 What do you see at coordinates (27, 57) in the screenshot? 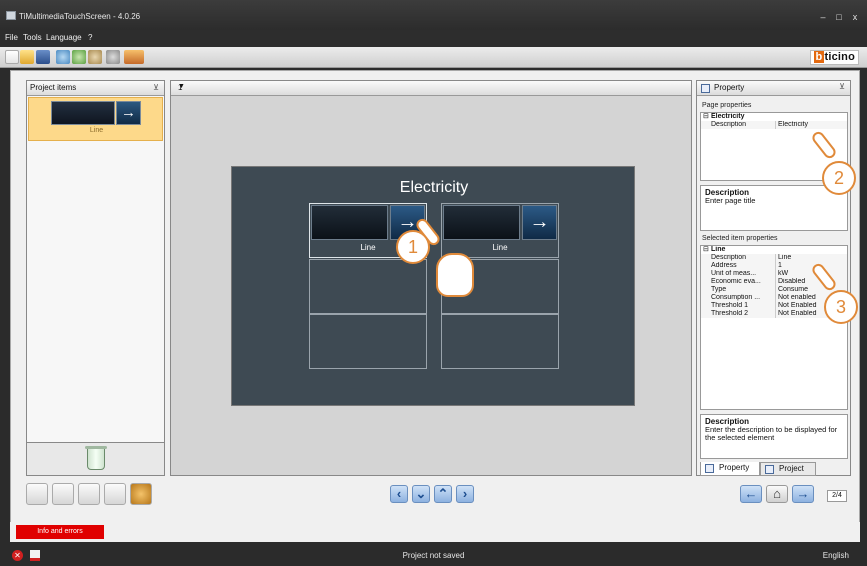
I see `open-folder-icon` at bounding box center [27, 57].